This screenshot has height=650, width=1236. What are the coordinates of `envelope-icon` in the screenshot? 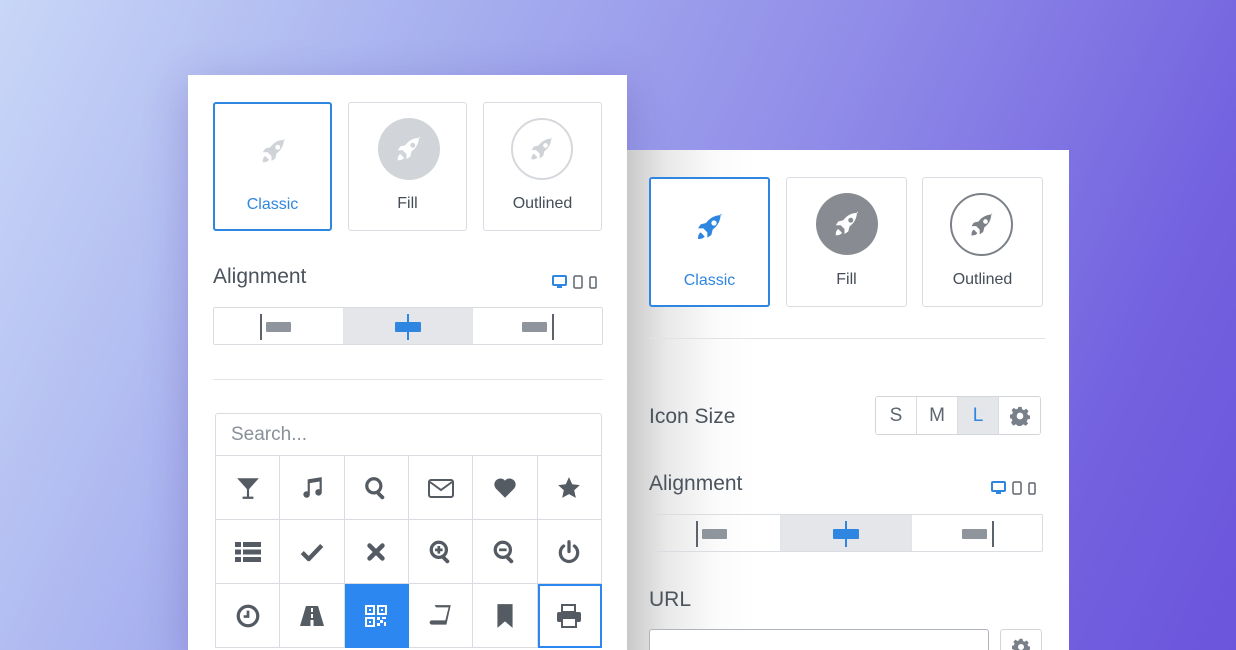 It's located at (440, 488).